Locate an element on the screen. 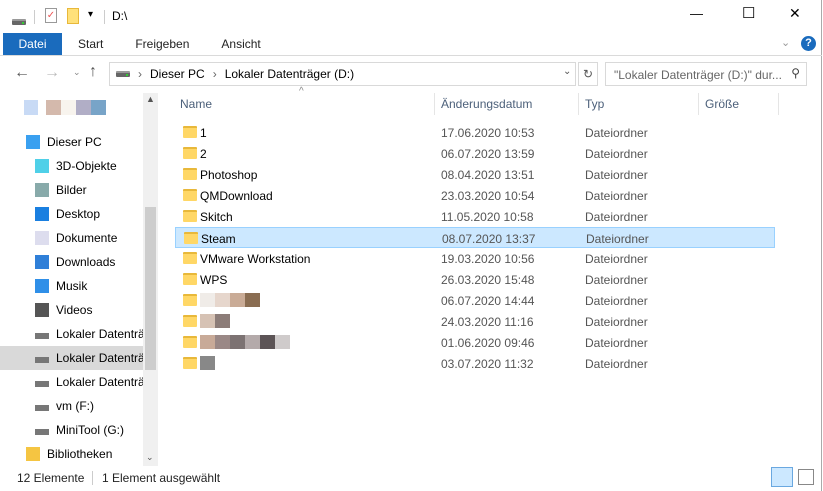 This screenshot has width=823, height=491. file-row: Skitch 11.05.2020 10:58 Dateiordner is located at coordinates (475, 216).